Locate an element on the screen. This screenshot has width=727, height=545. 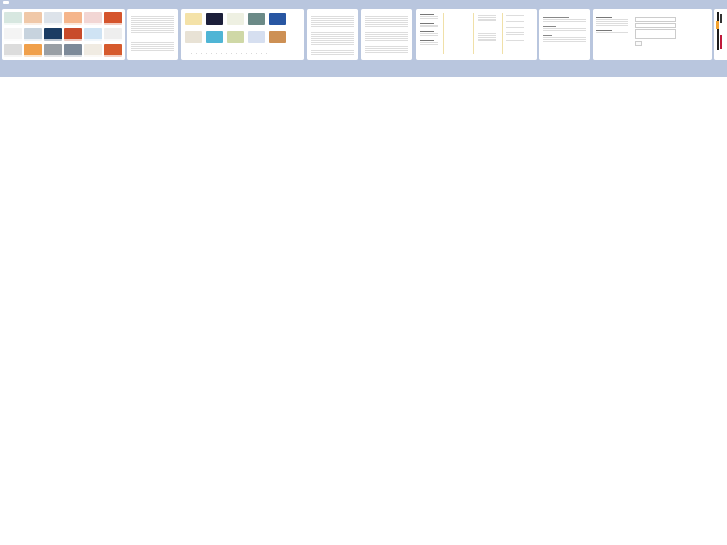
message-field is located at coordinates (655, 34).